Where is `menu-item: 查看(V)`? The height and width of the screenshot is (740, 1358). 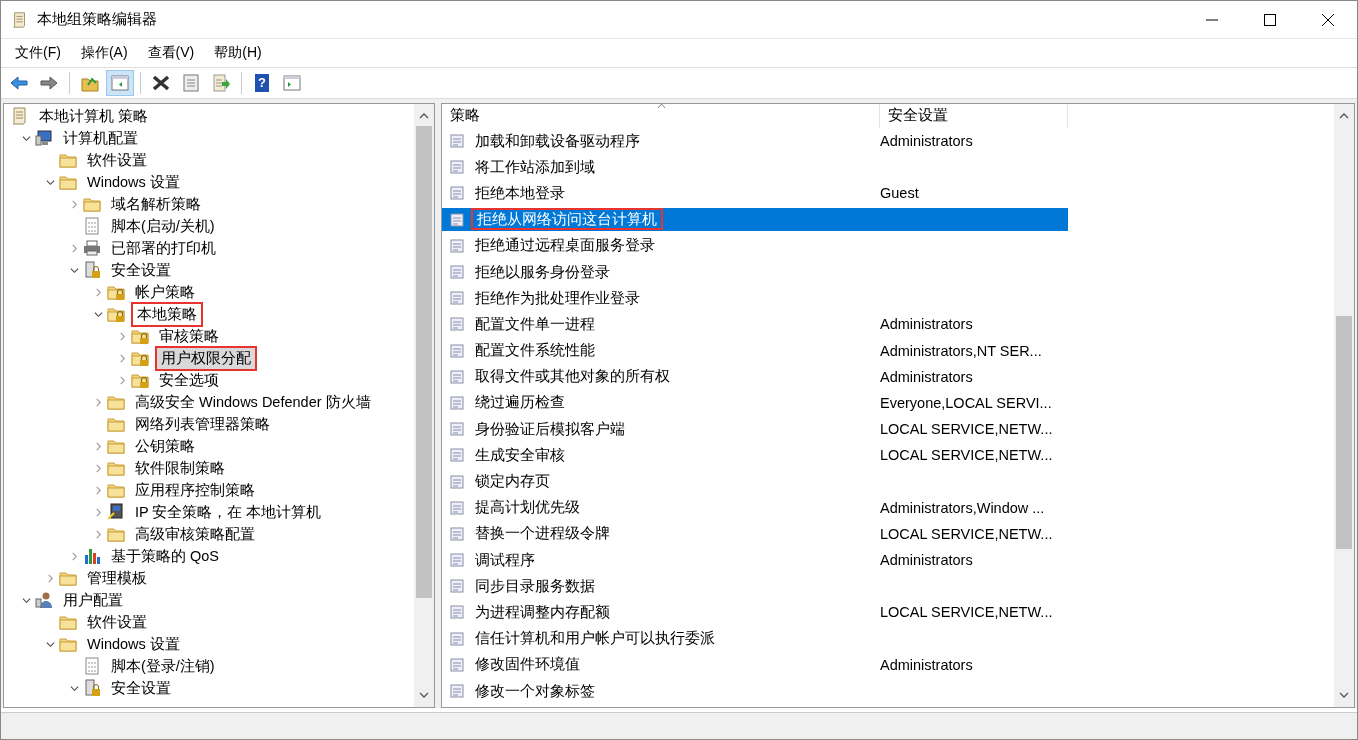 menu-item: 查看(V) is located at coordinates (171, 53).